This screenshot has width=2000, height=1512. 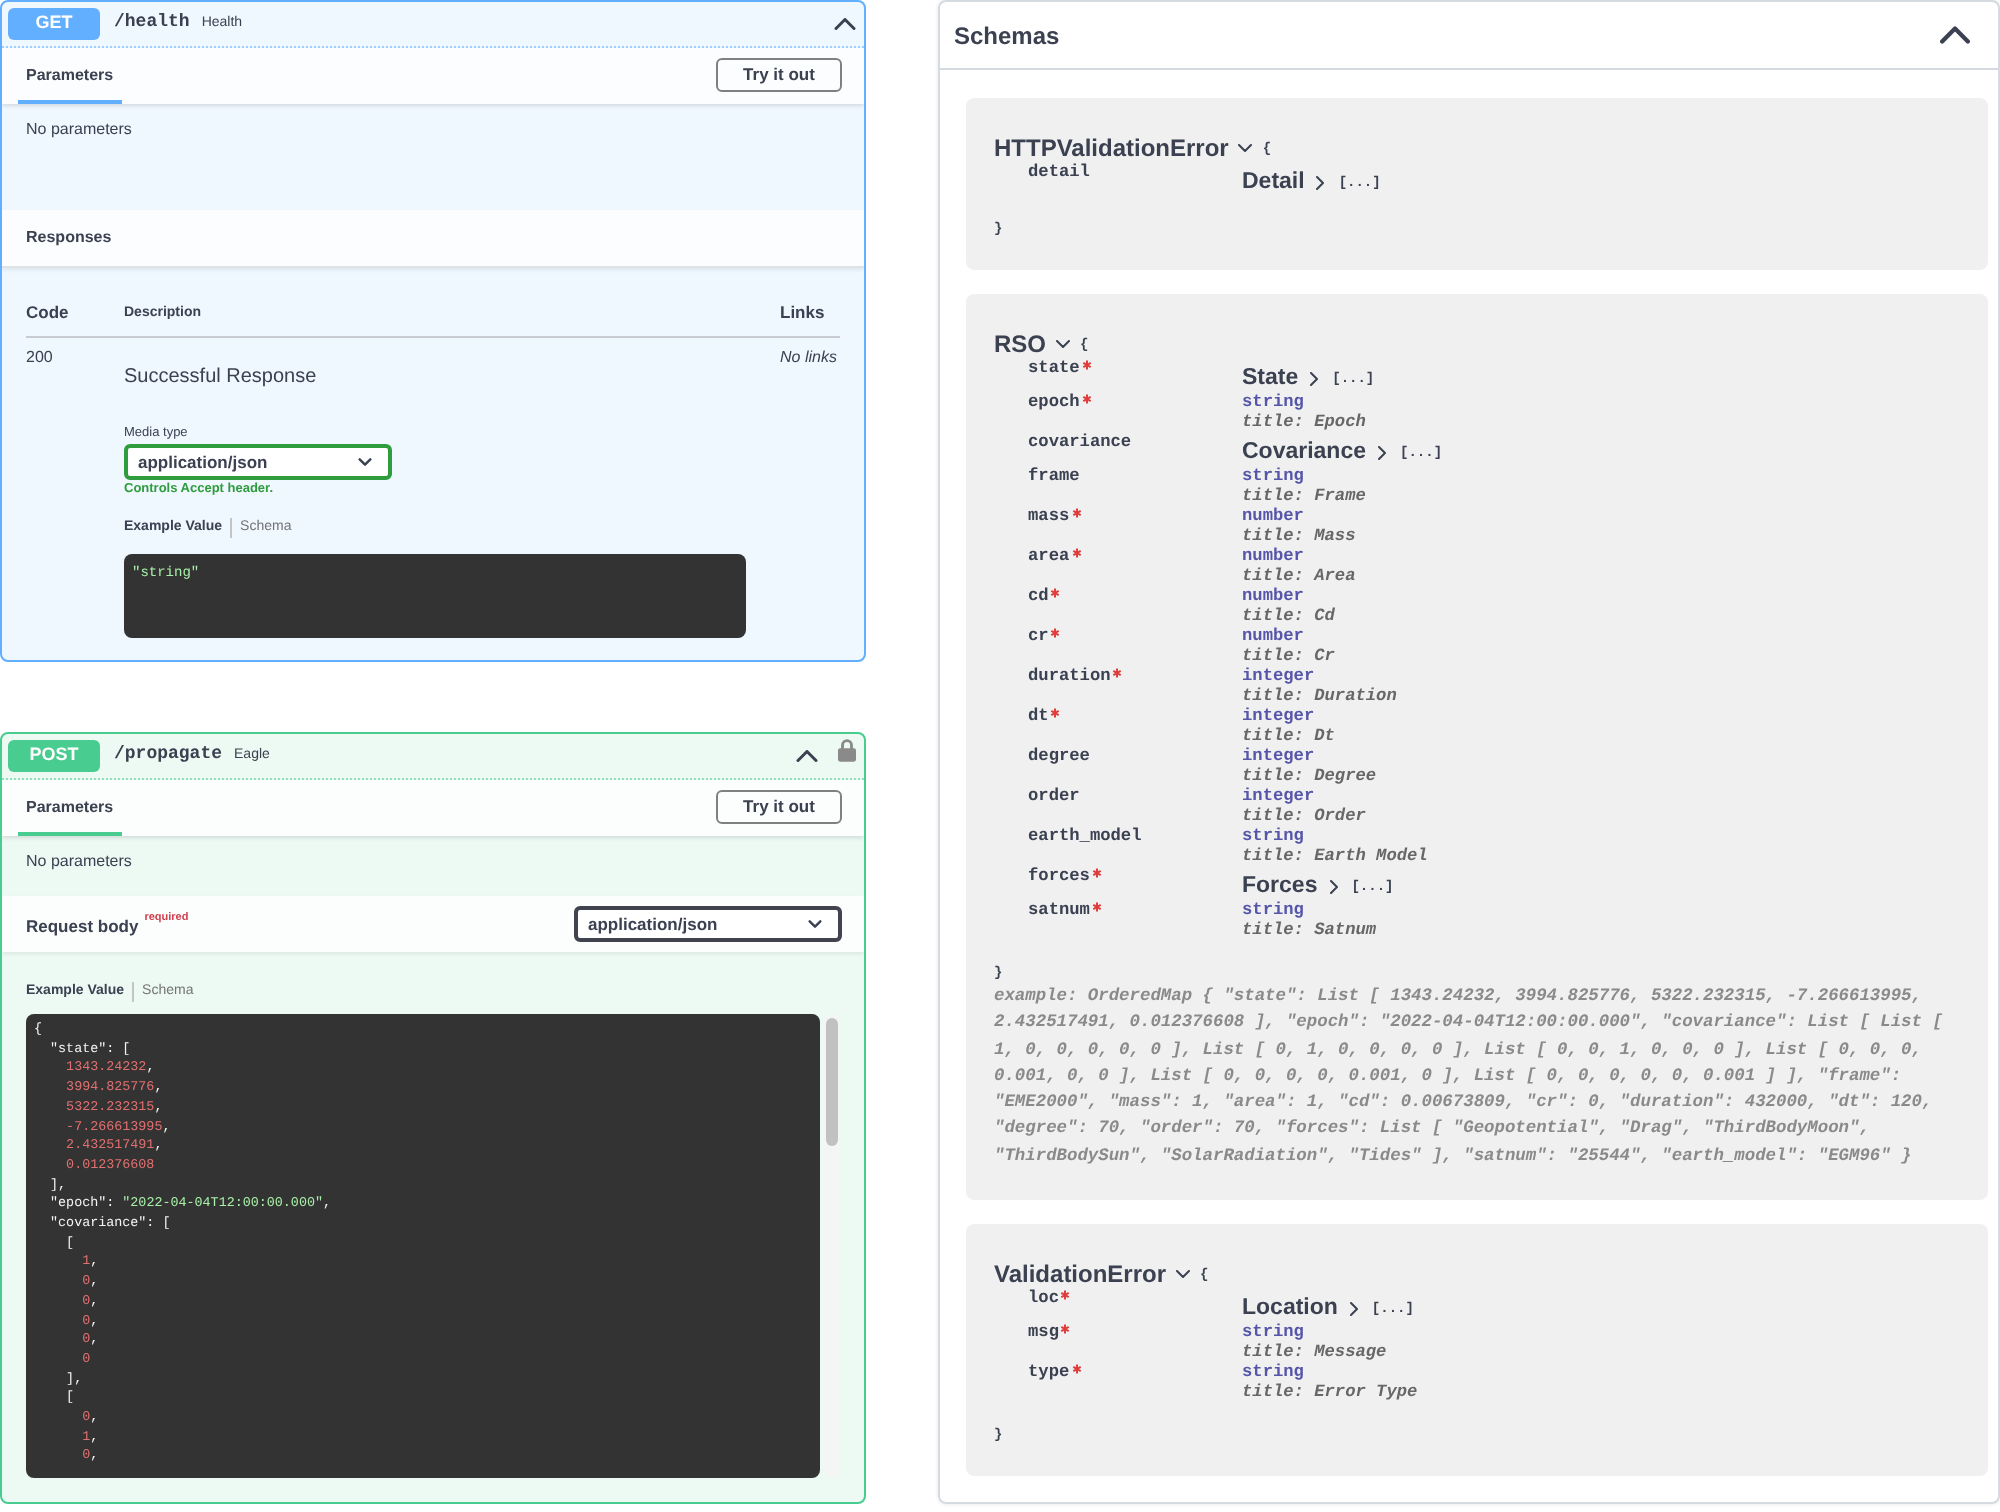 What do you see at coordinates (1288, 616) in the screenshot?
I see `property-title: title: Cd` at bounding box center [1288, 616].